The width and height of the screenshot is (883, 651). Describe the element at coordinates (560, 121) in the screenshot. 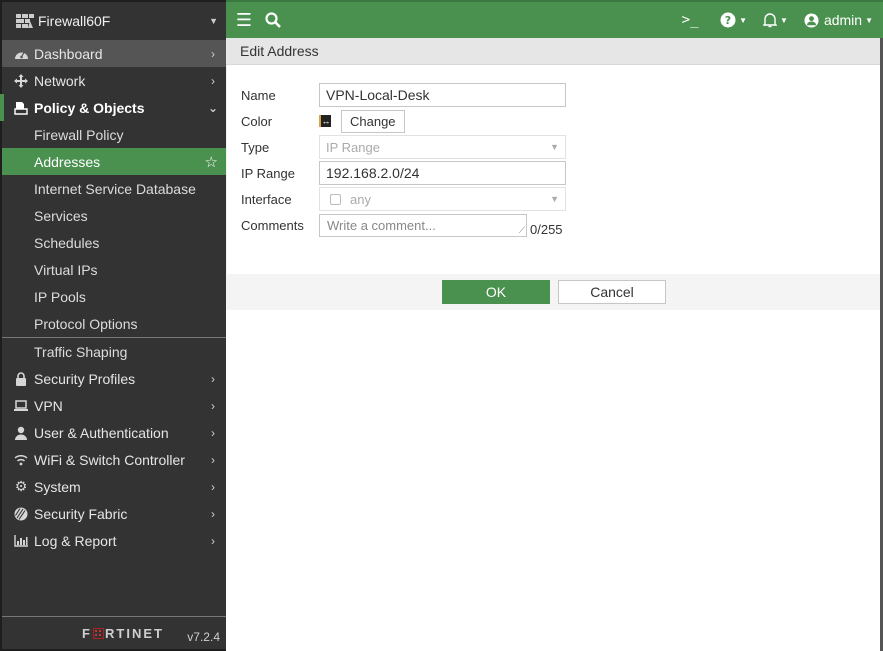

I see `color-row: Color ↔ Change` at that location.